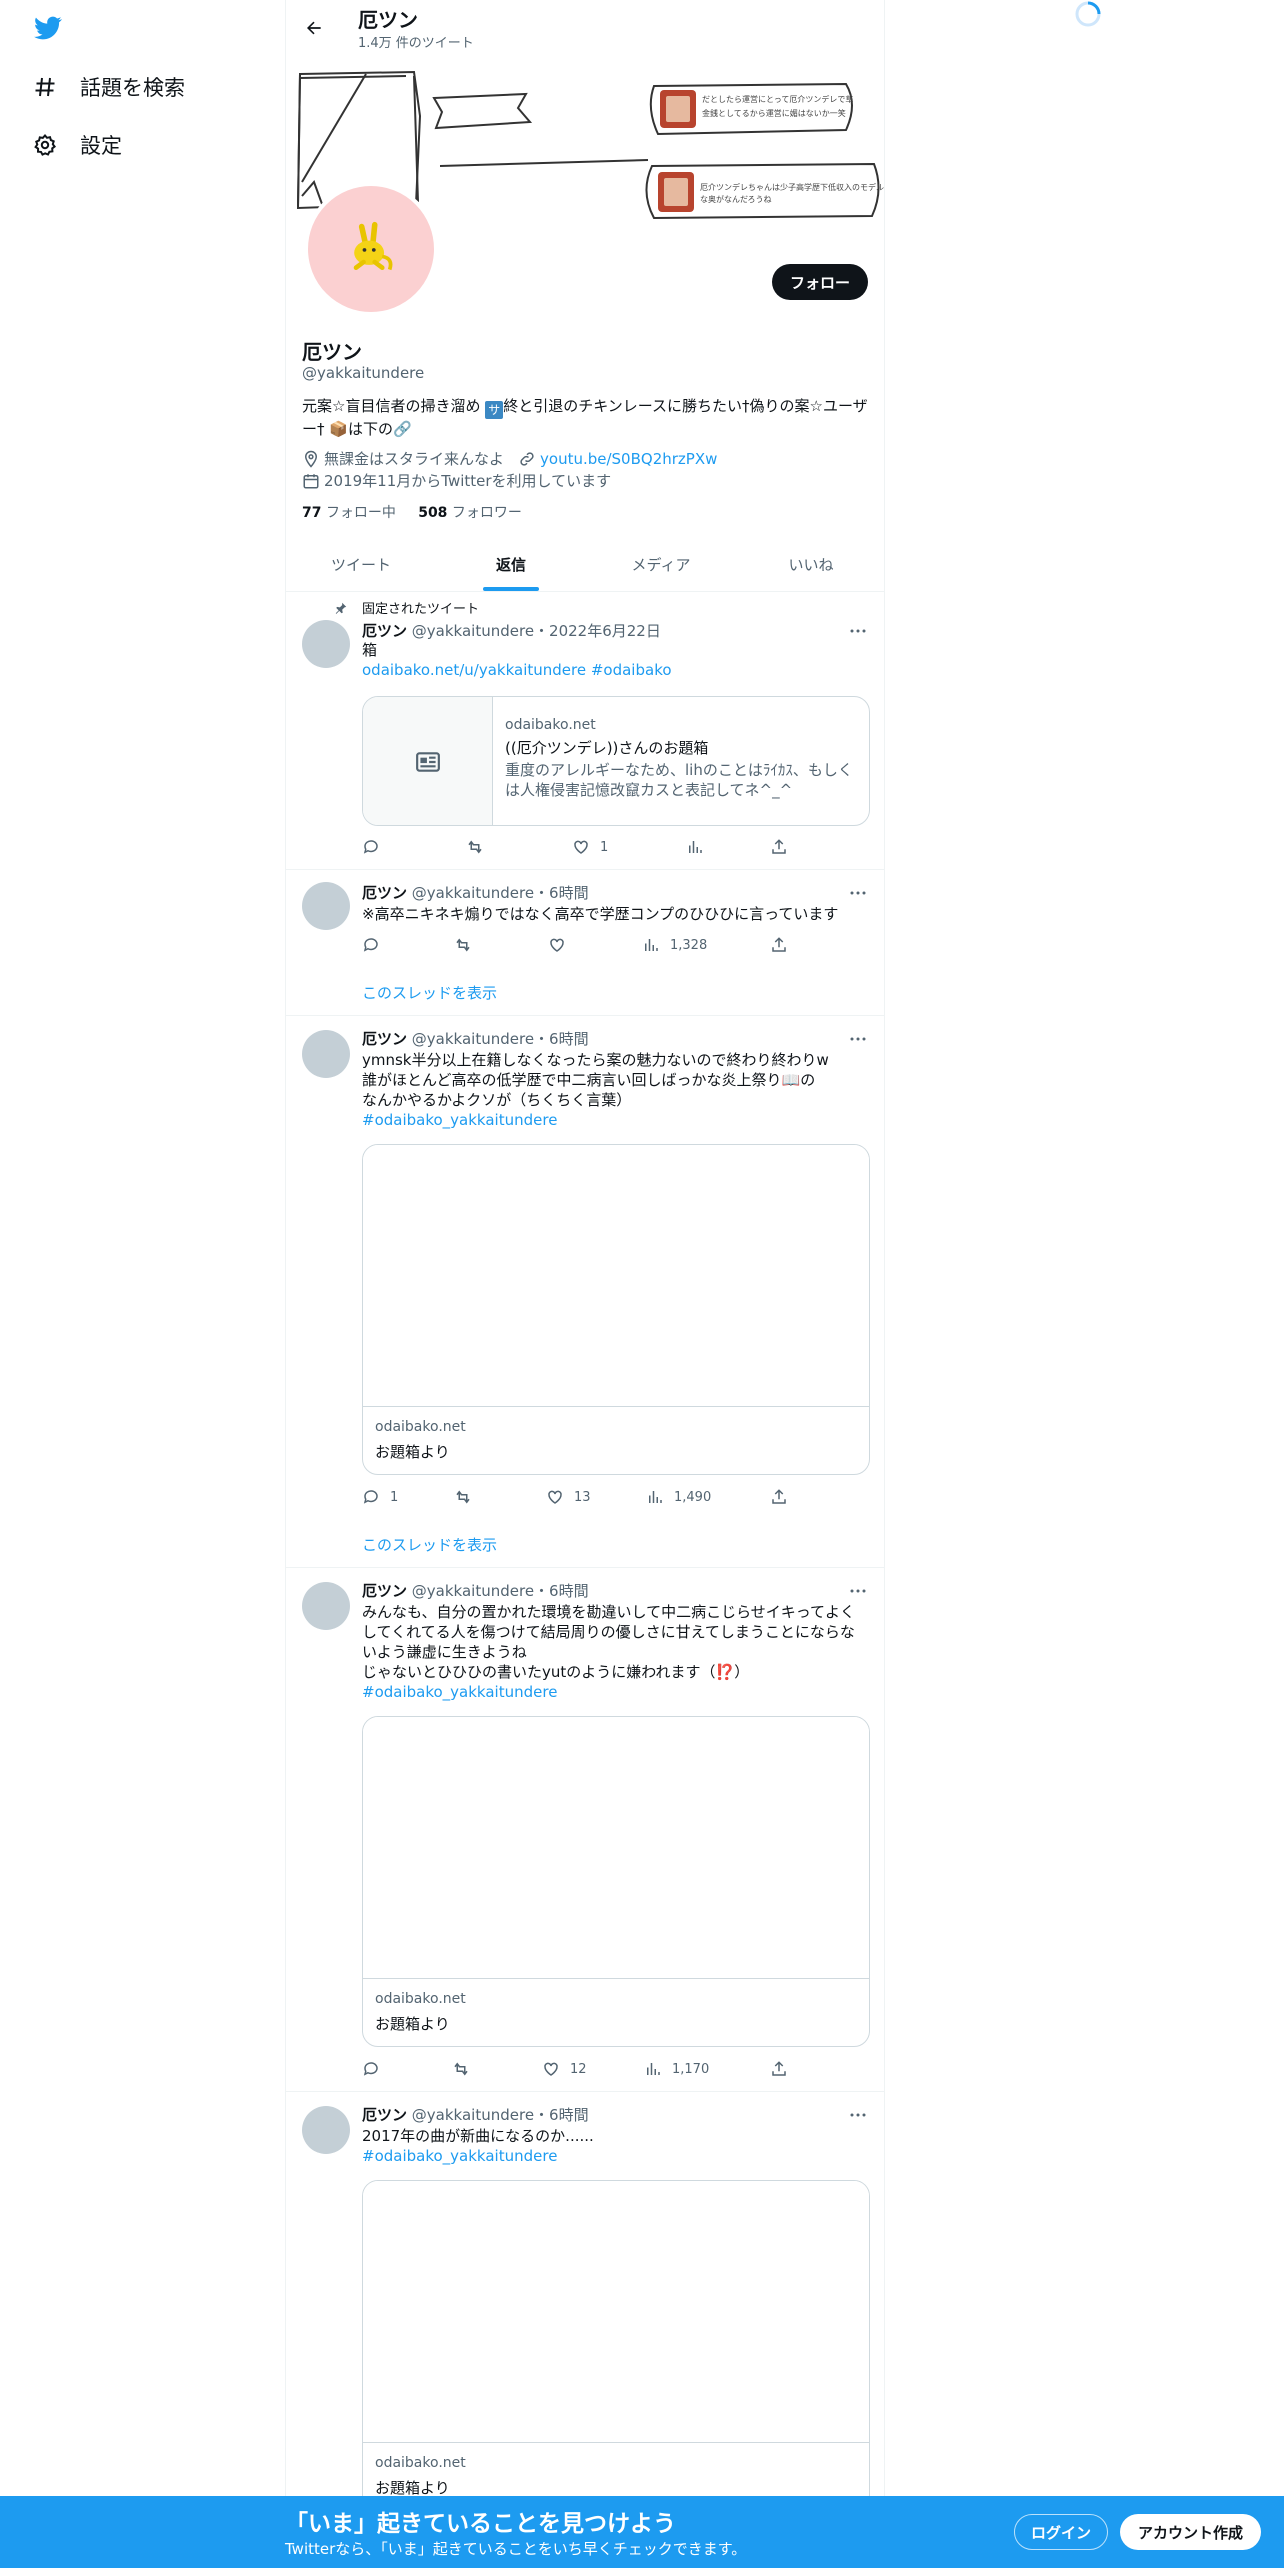 This screenshot has height=2568, width=1284. I want to click on location-pin-icon, so click(311, 459).